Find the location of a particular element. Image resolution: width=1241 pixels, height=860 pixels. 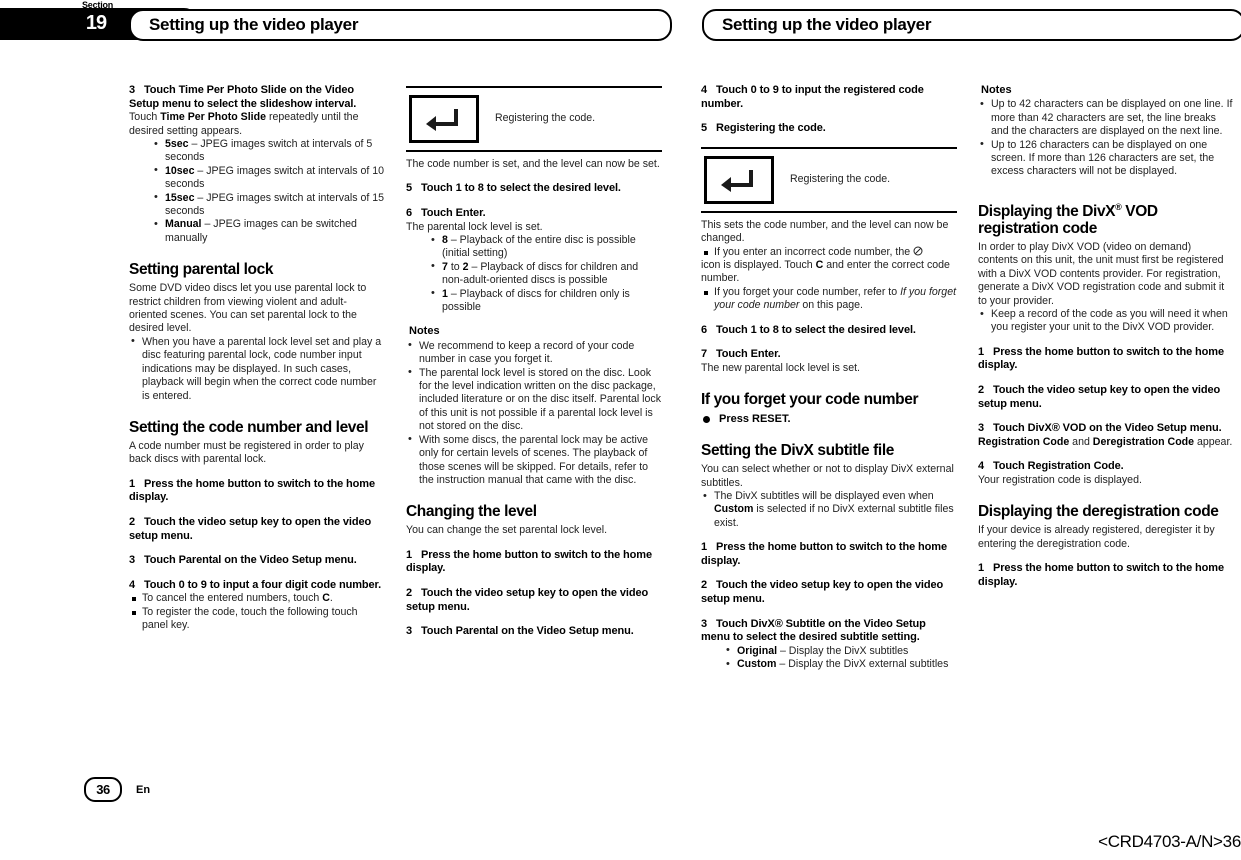

page-footer: 36 En is located at coordinates (117, 789).